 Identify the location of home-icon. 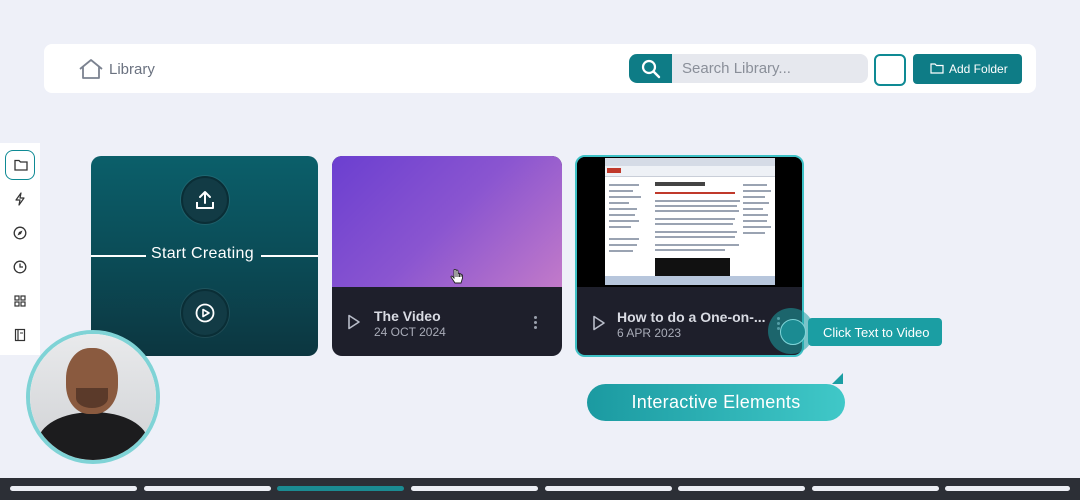
(91, 69).